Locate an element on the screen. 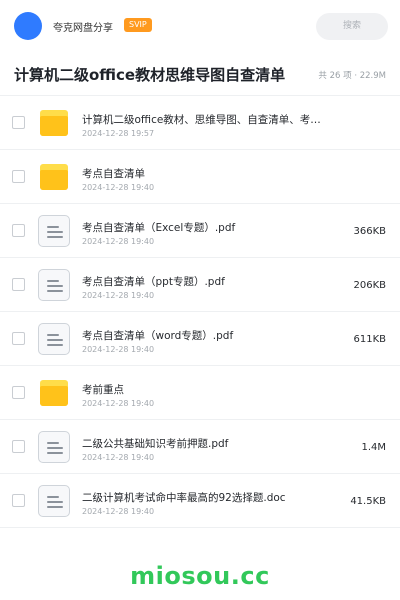 The width and height of the screenshot is (400, 600). file-name: 考点自查清单（word专题）.pdf is located at coordinates (158, 336).